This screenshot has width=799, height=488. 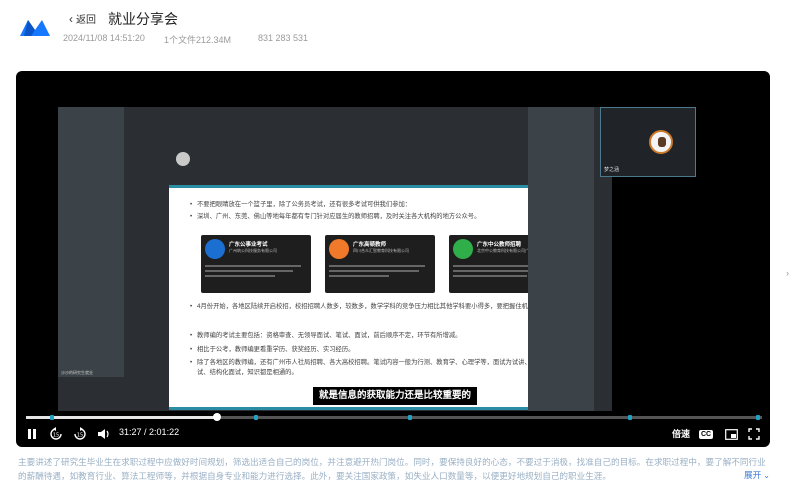 I want to click on forward-button: 15, so click(x=80, y=434).